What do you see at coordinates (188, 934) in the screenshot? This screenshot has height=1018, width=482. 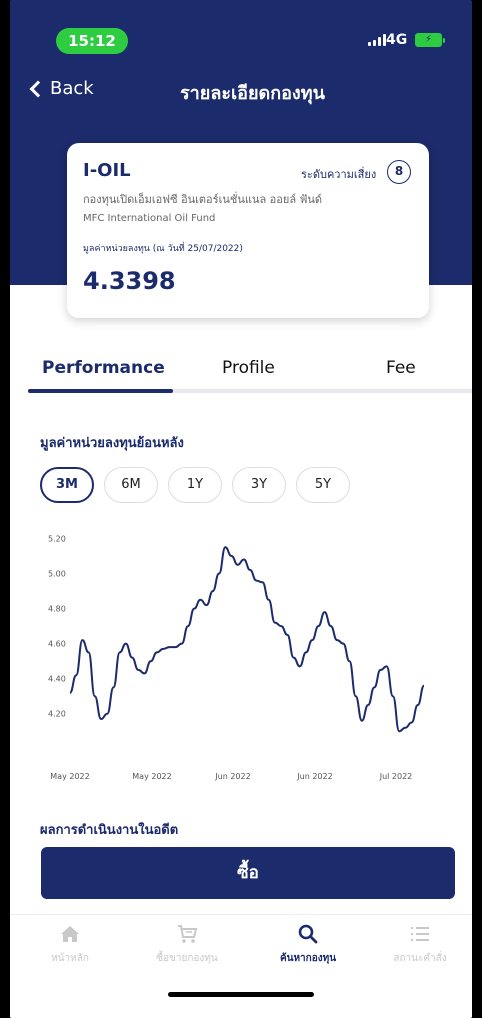 I see `cart-icon` at bounding box center [188, 934].